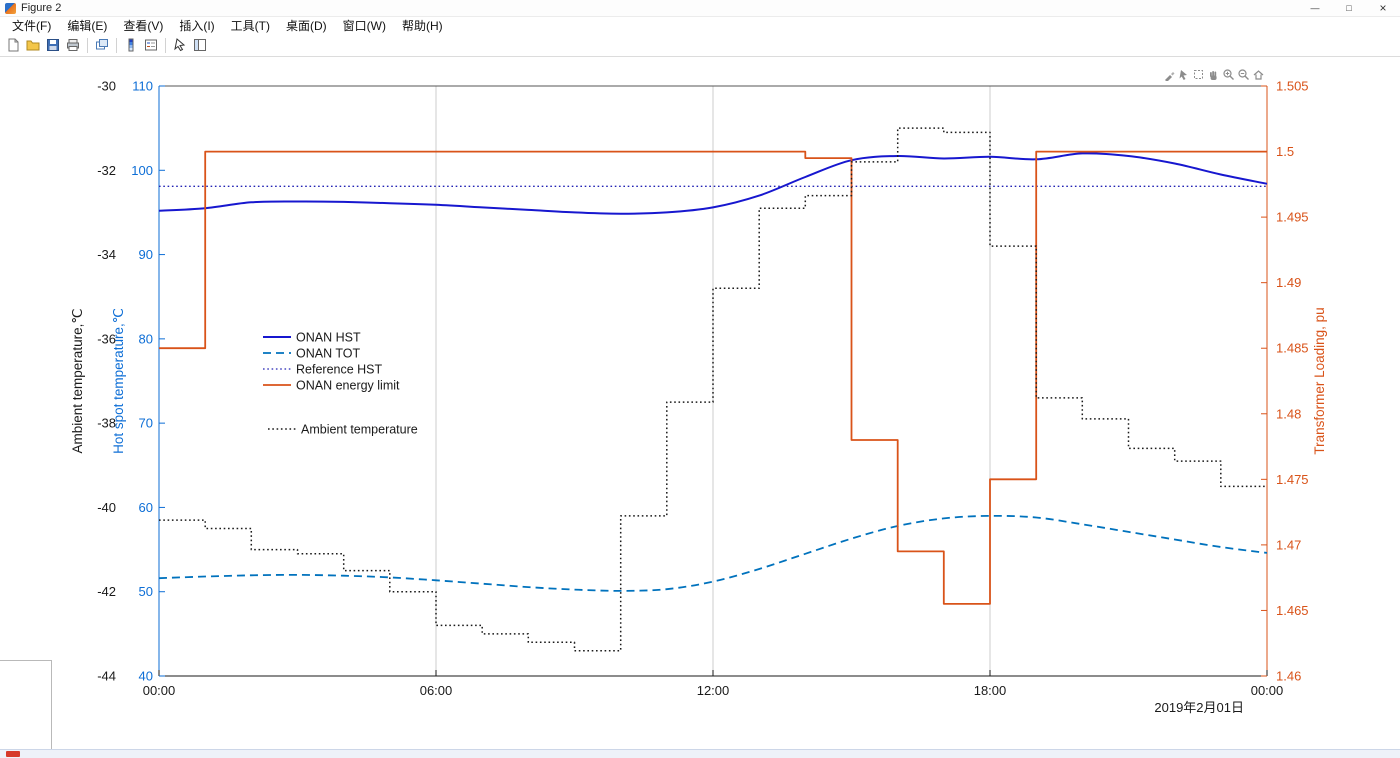 The height and width of the screenshot is (758, 1400). I want to click on loading-tick-label: 1.505, so click(1292, 86).